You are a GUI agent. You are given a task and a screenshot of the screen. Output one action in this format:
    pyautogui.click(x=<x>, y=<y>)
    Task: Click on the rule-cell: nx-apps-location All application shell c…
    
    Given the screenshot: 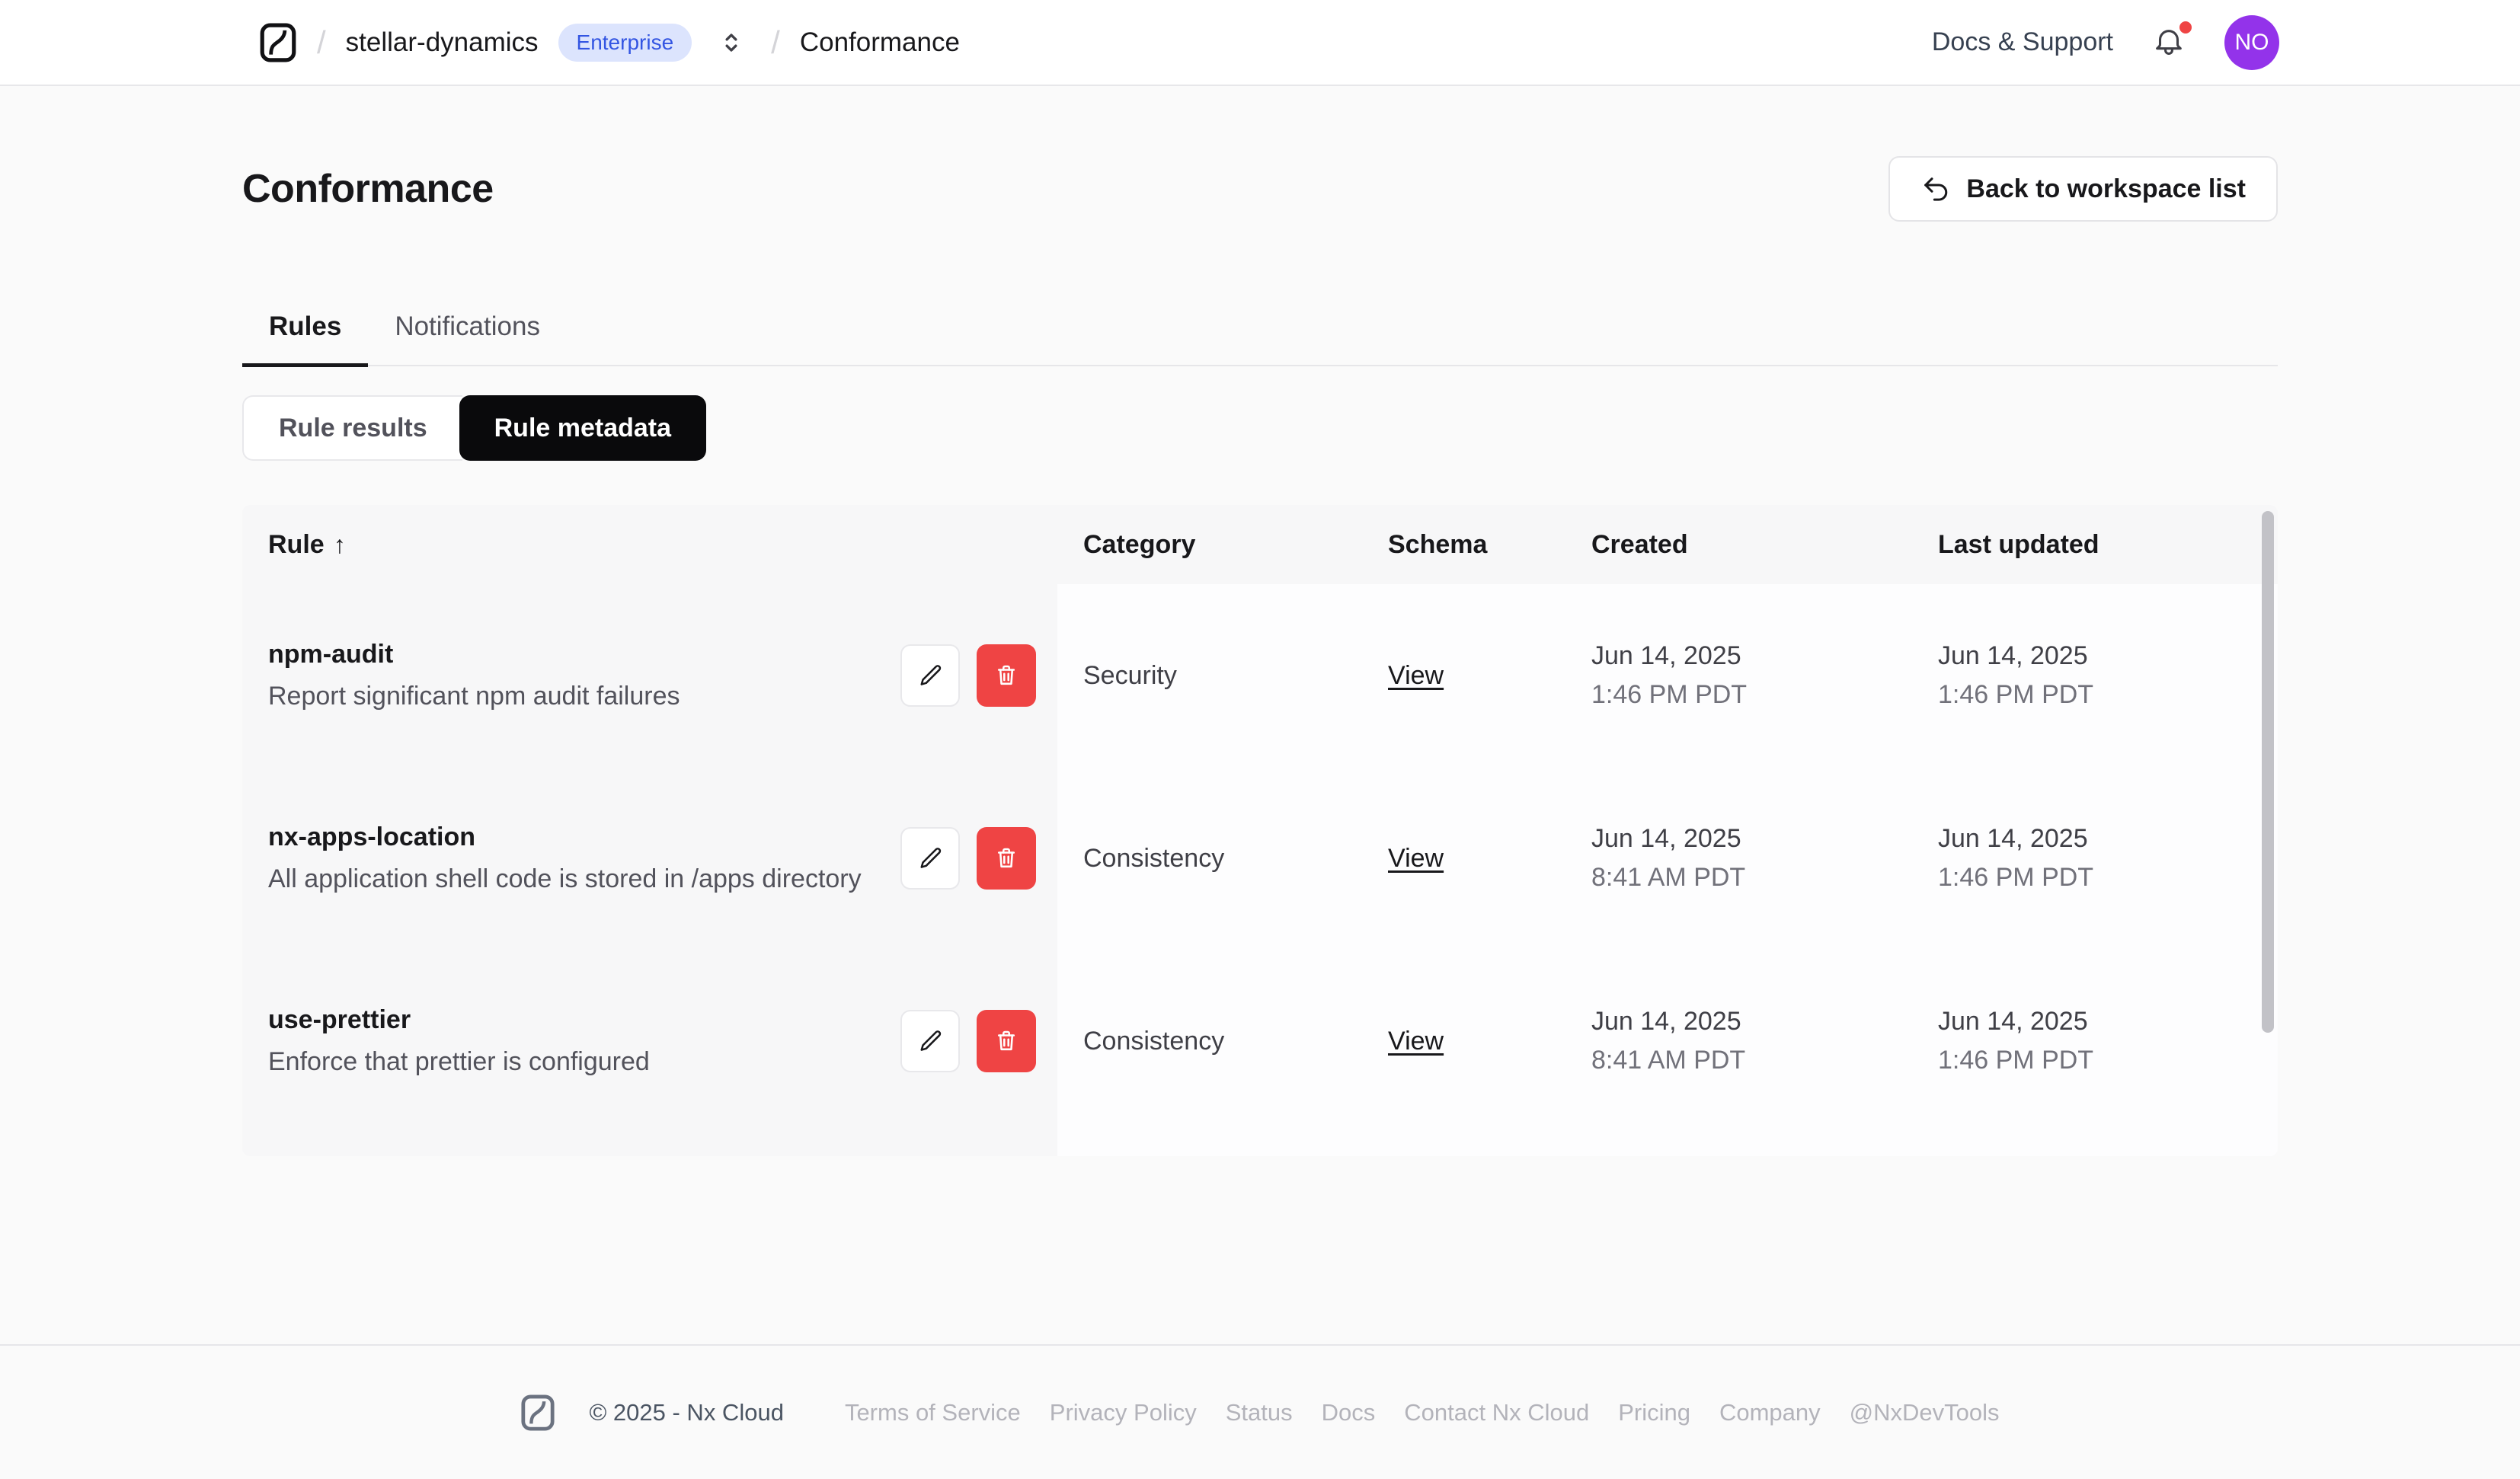 What is the action you would take?
    pyautogui.click(x=649, y=858)
    